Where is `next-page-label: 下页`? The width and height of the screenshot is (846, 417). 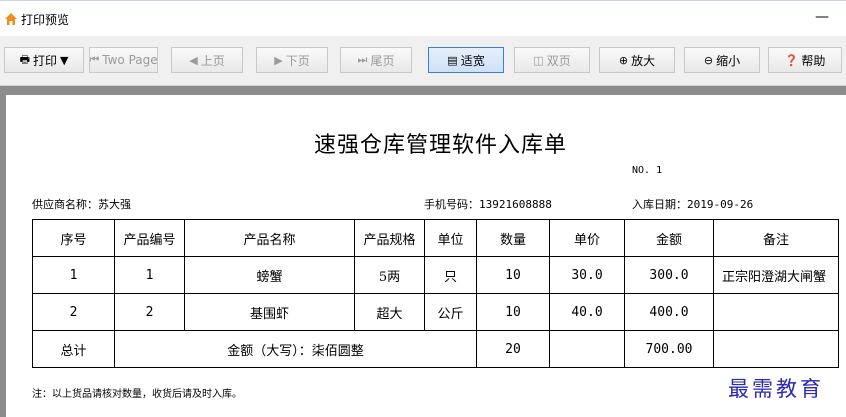
next-page-label: 下页 is located at coordinates (297, 60).